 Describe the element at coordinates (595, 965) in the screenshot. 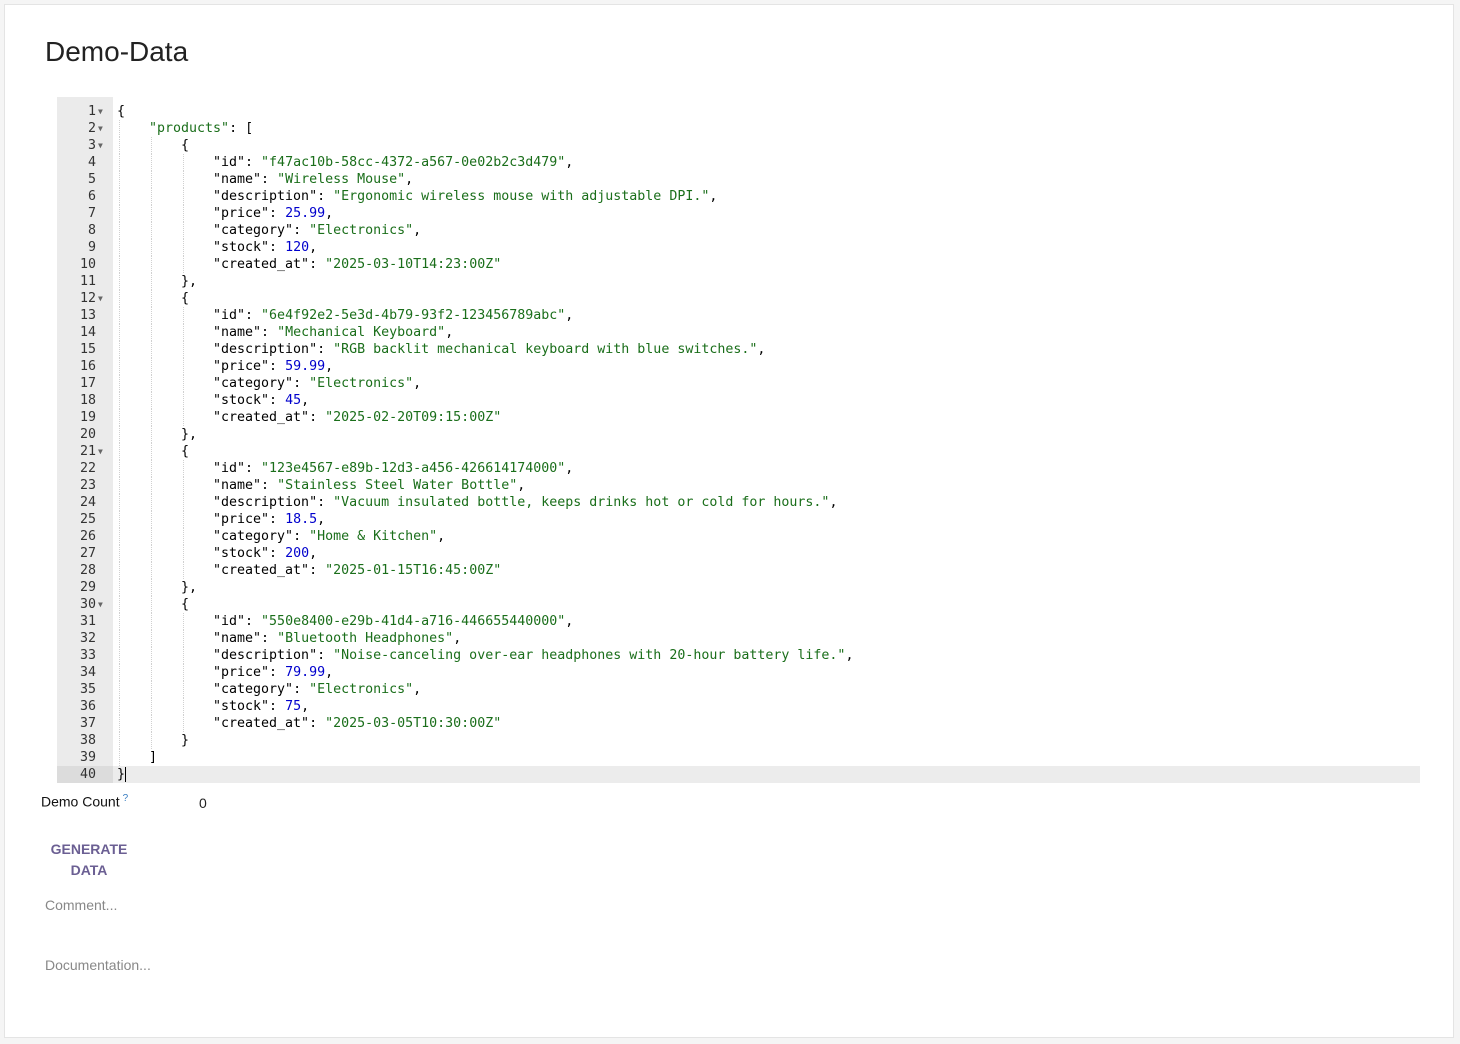

I see `documentation-input` at that location.